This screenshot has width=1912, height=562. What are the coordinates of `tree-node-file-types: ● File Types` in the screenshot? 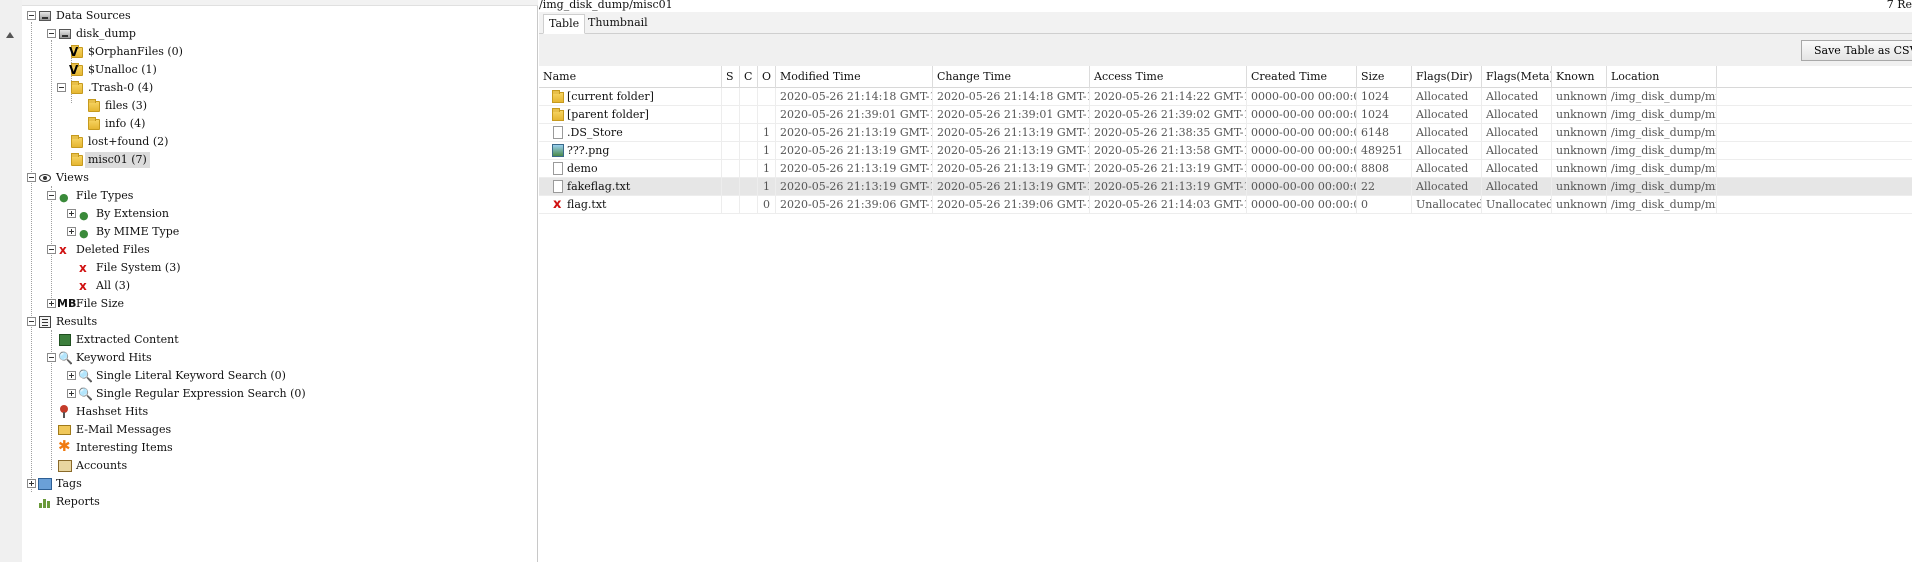 It's located at (122, 196).